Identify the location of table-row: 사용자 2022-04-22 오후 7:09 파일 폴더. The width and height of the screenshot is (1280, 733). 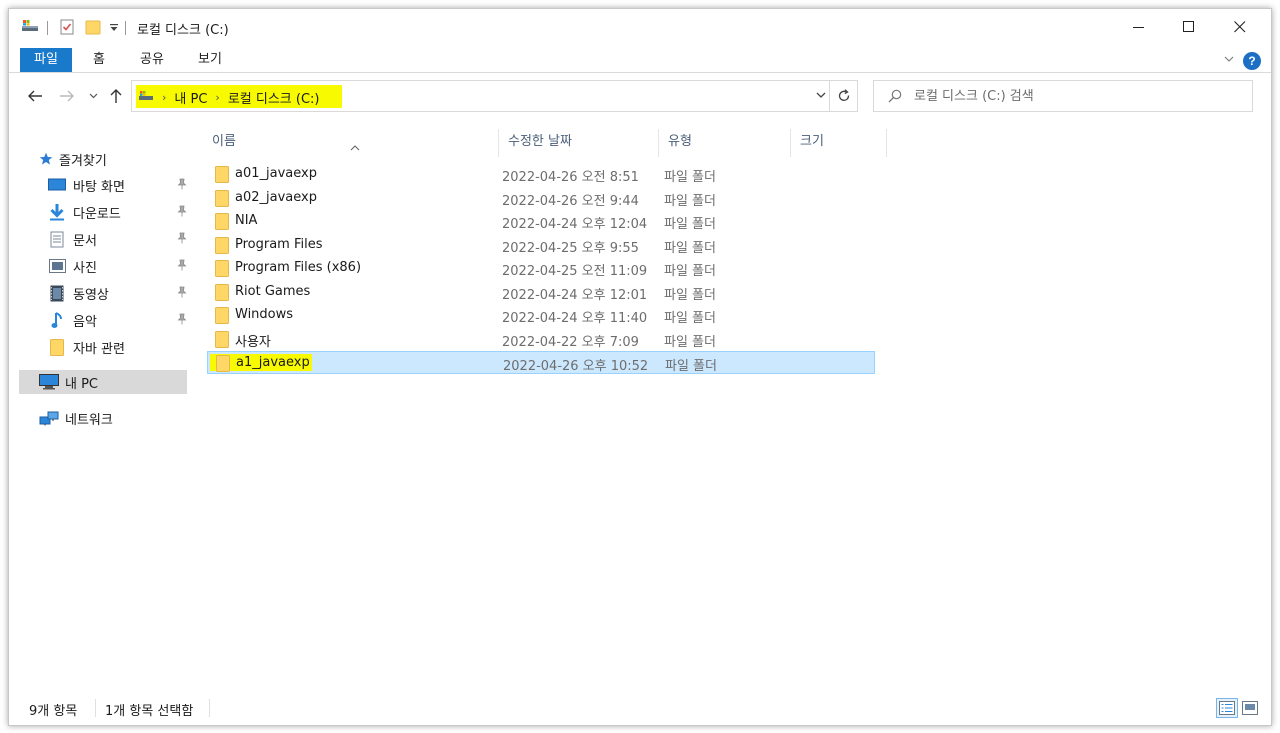
(541, 339).